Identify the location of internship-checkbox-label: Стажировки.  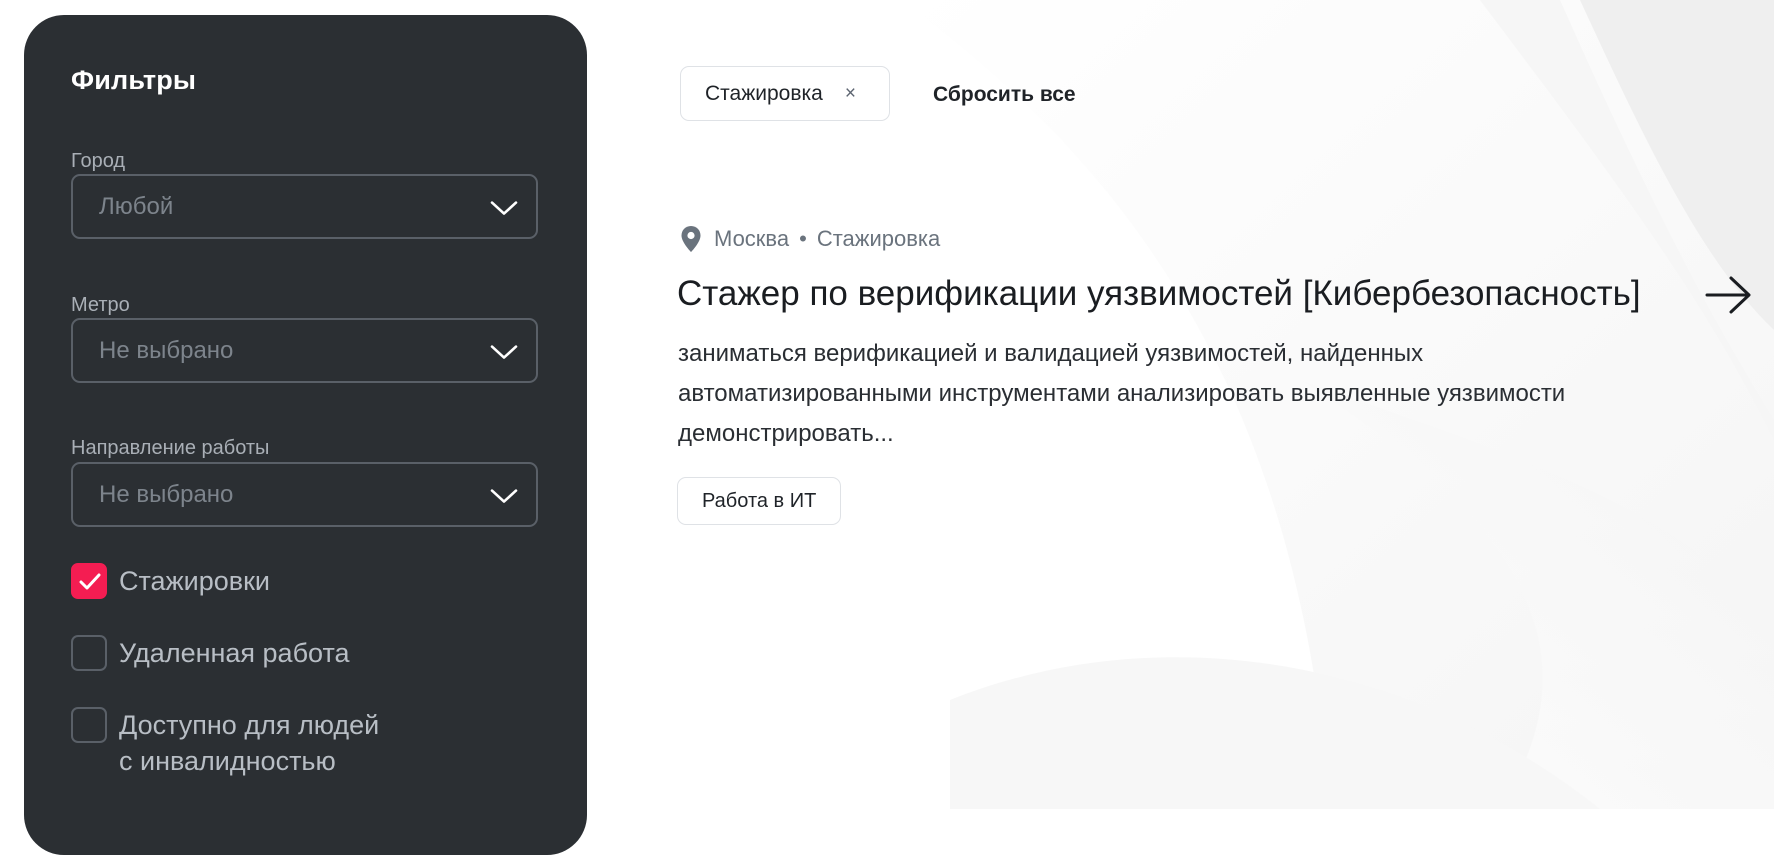
(194, 581).